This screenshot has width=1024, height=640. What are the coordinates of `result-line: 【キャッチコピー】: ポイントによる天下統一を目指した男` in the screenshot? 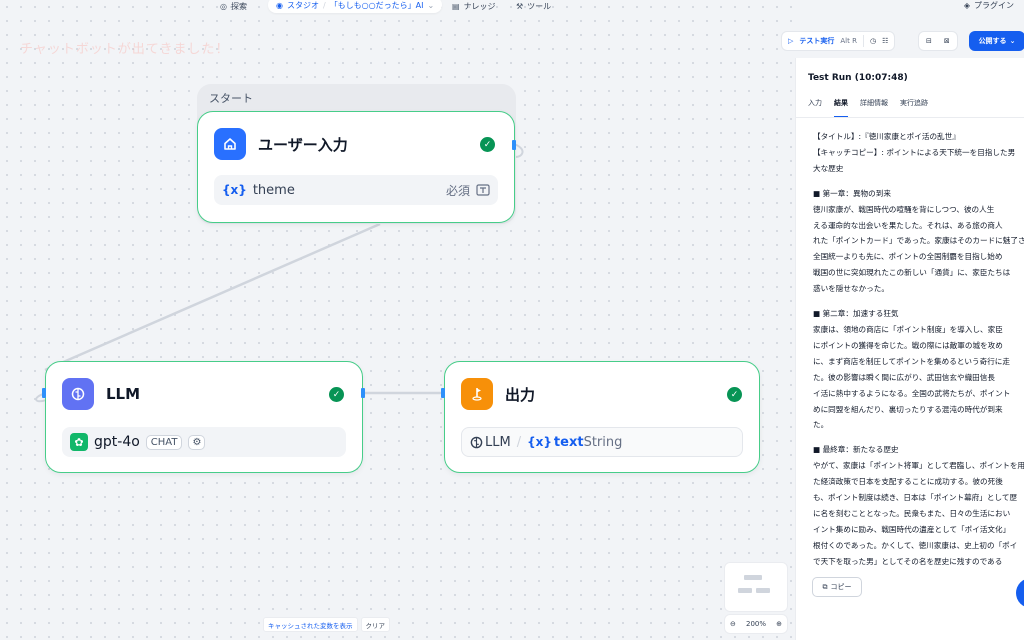 It's located at (914, 152).